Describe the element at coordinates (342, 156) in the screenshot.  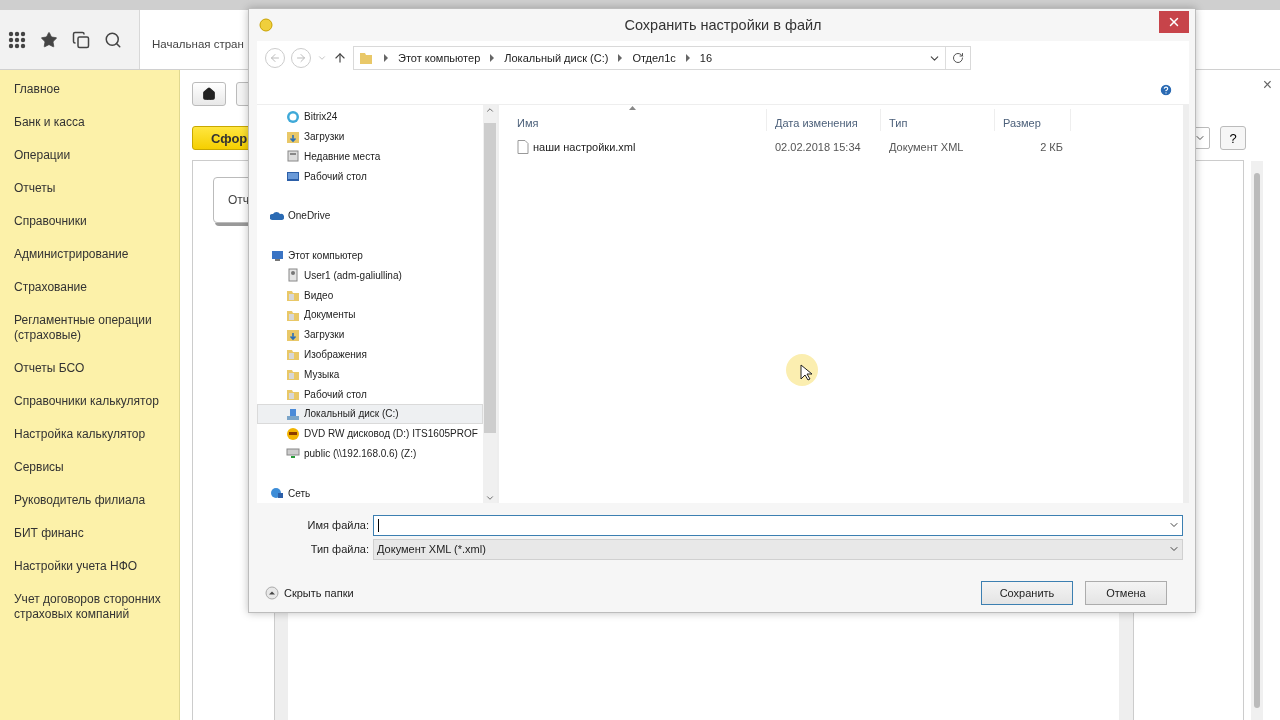
I see `nav-label: Недавние места` at that location.